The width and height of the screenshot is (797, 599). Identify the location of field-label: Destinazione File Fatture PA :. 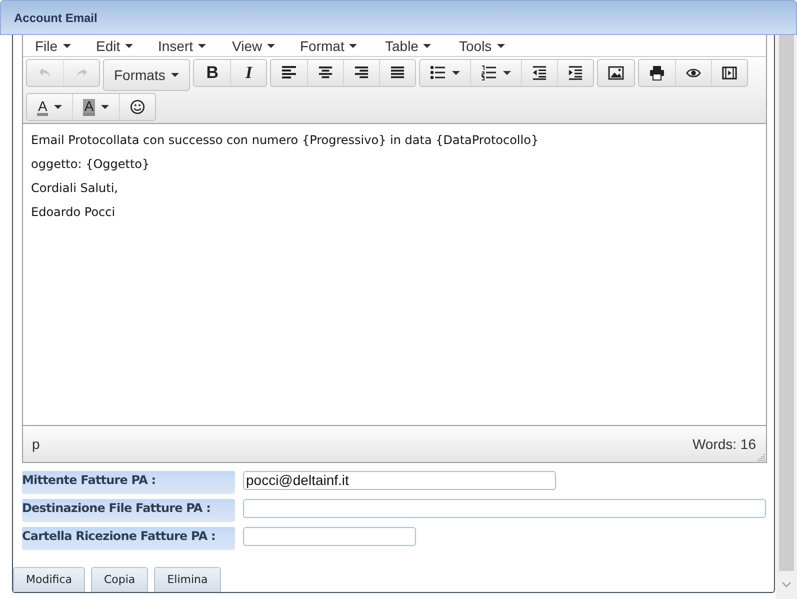
(128, 510).